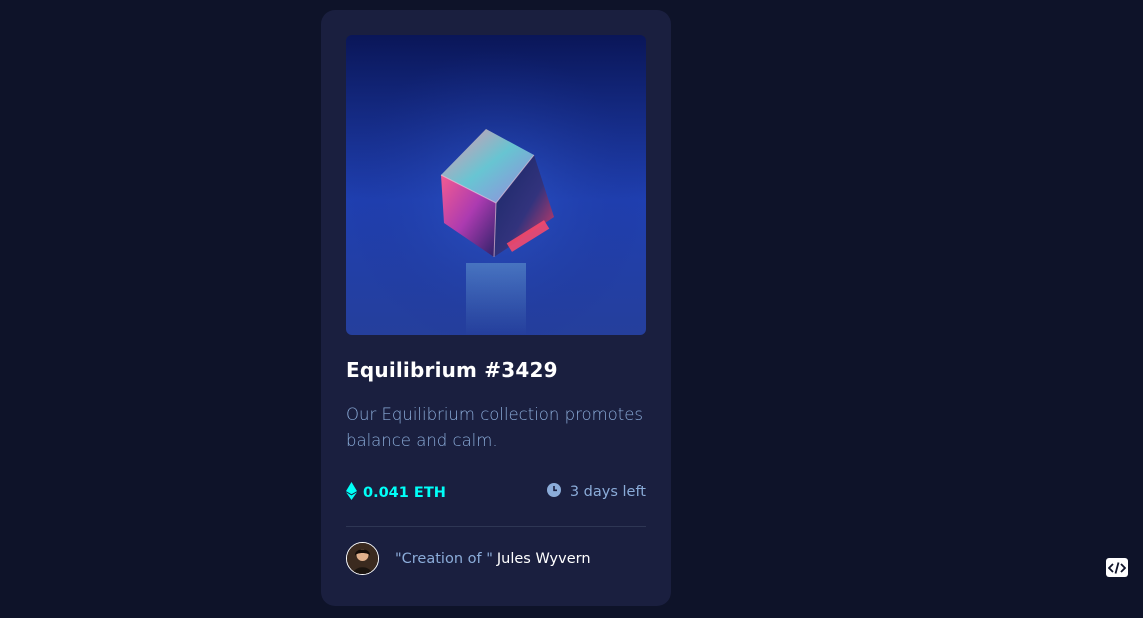  Describe the element at coordinates (452, 370) in the screenshot. I see `nft-title: Equilibrium #3429` at that location.